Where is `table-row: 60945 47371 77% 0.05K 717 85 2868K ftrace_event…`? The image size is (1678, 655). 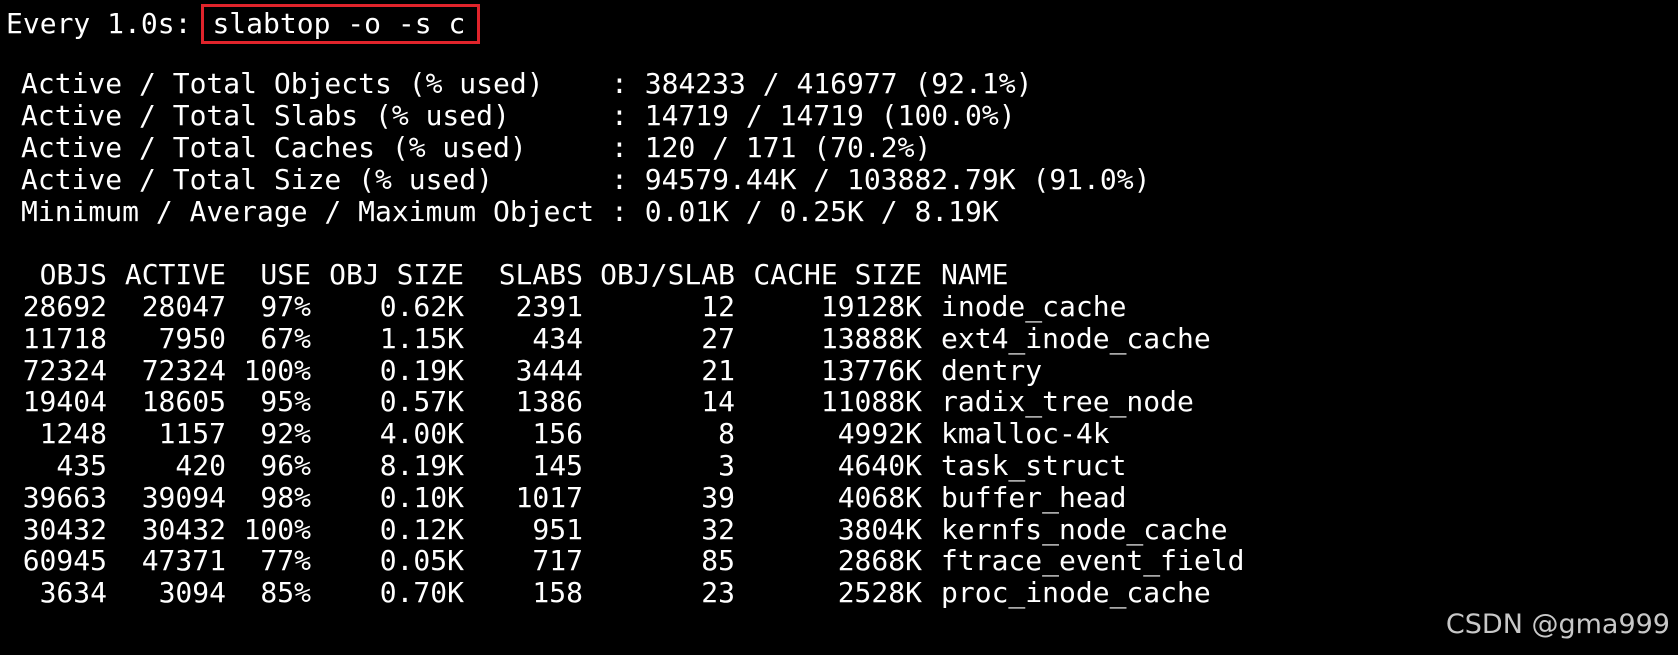
table-row: 60945 47371 77% 0.05K 717 85 2868K ftrace_event… is located at coordinates (800, 561).